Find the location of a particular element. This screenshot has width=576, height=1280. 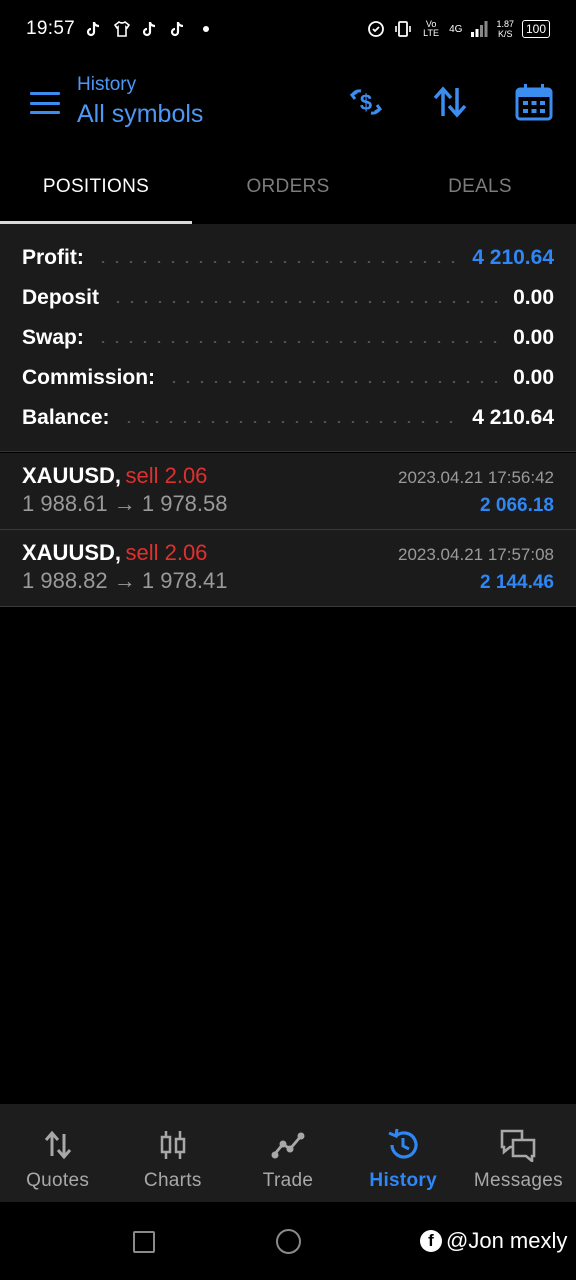

nav-messages: Messages is located at coordinates (518, 1153).